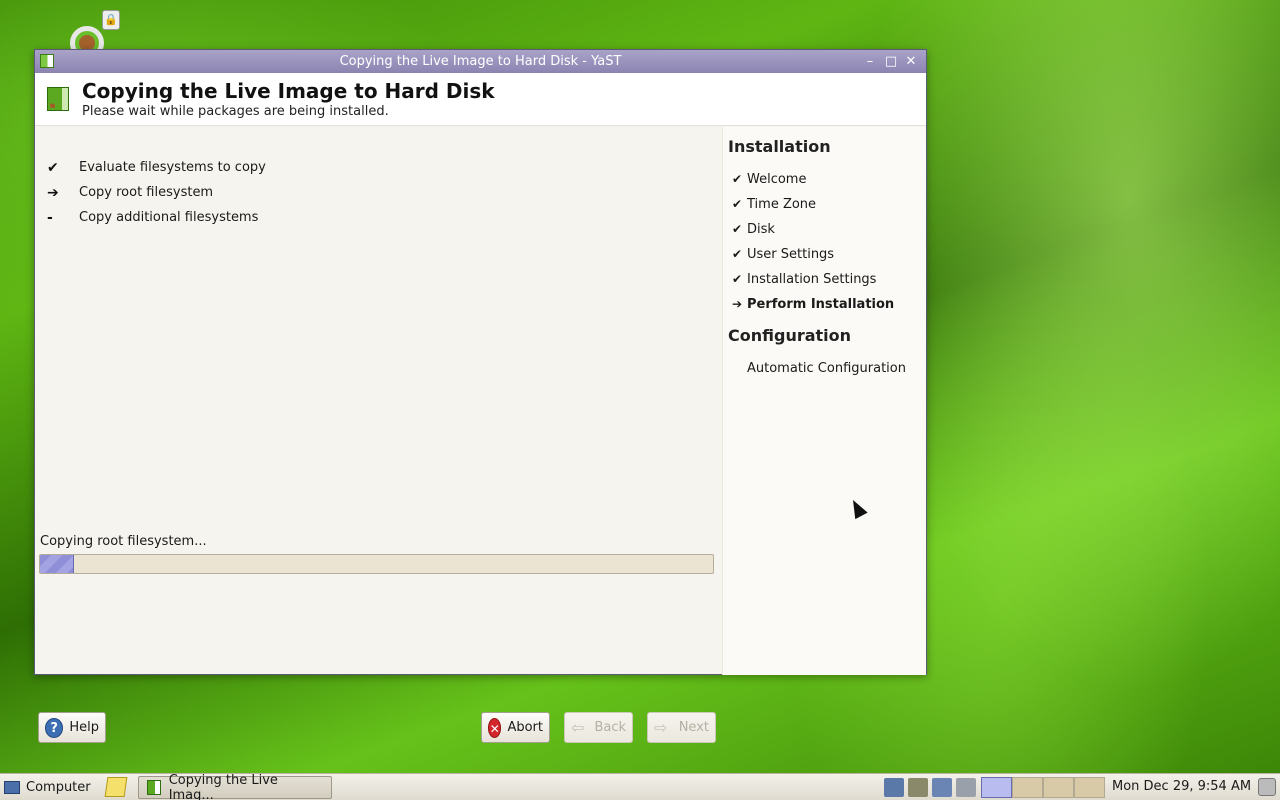 Image resolution: width=1280 pixels, height=800 pixels. I want to click on help-icon: ?, so click(54, 727).